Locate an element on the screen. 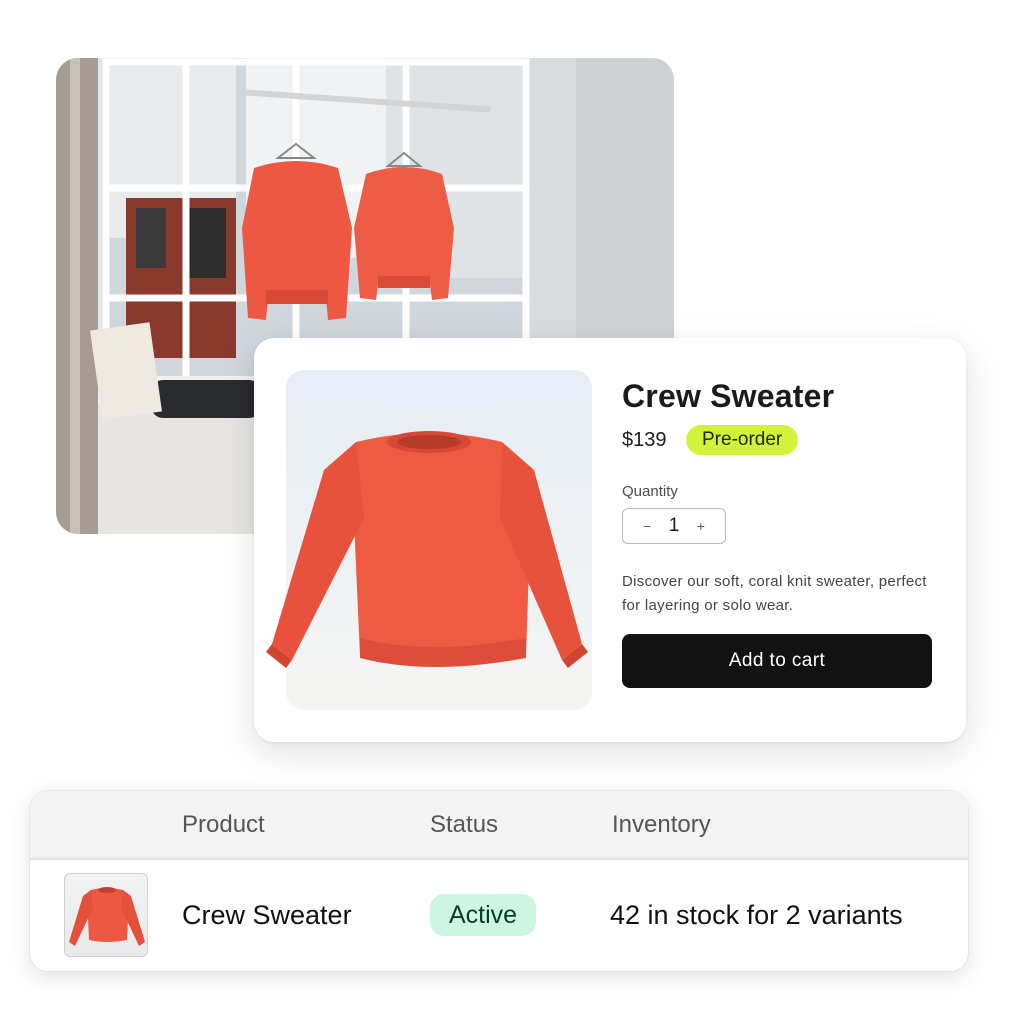 This screenshot has height=1022, width=1022. quantity-label: Quantity is located at coordinates (650, 491).